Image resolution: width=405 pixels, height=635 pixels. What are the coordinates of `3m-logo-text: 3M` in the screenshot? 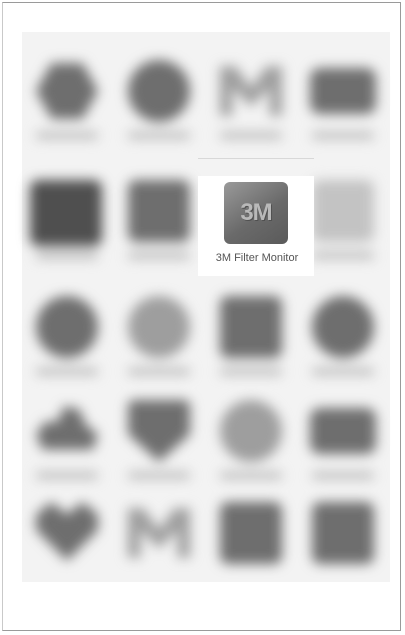 It's located at (256, 212).